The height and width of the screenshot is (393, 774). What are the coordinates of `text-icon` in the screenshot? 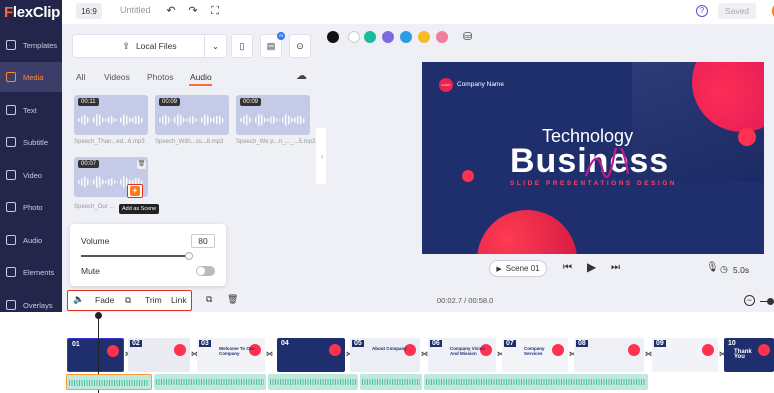 It's located at (11, 110).